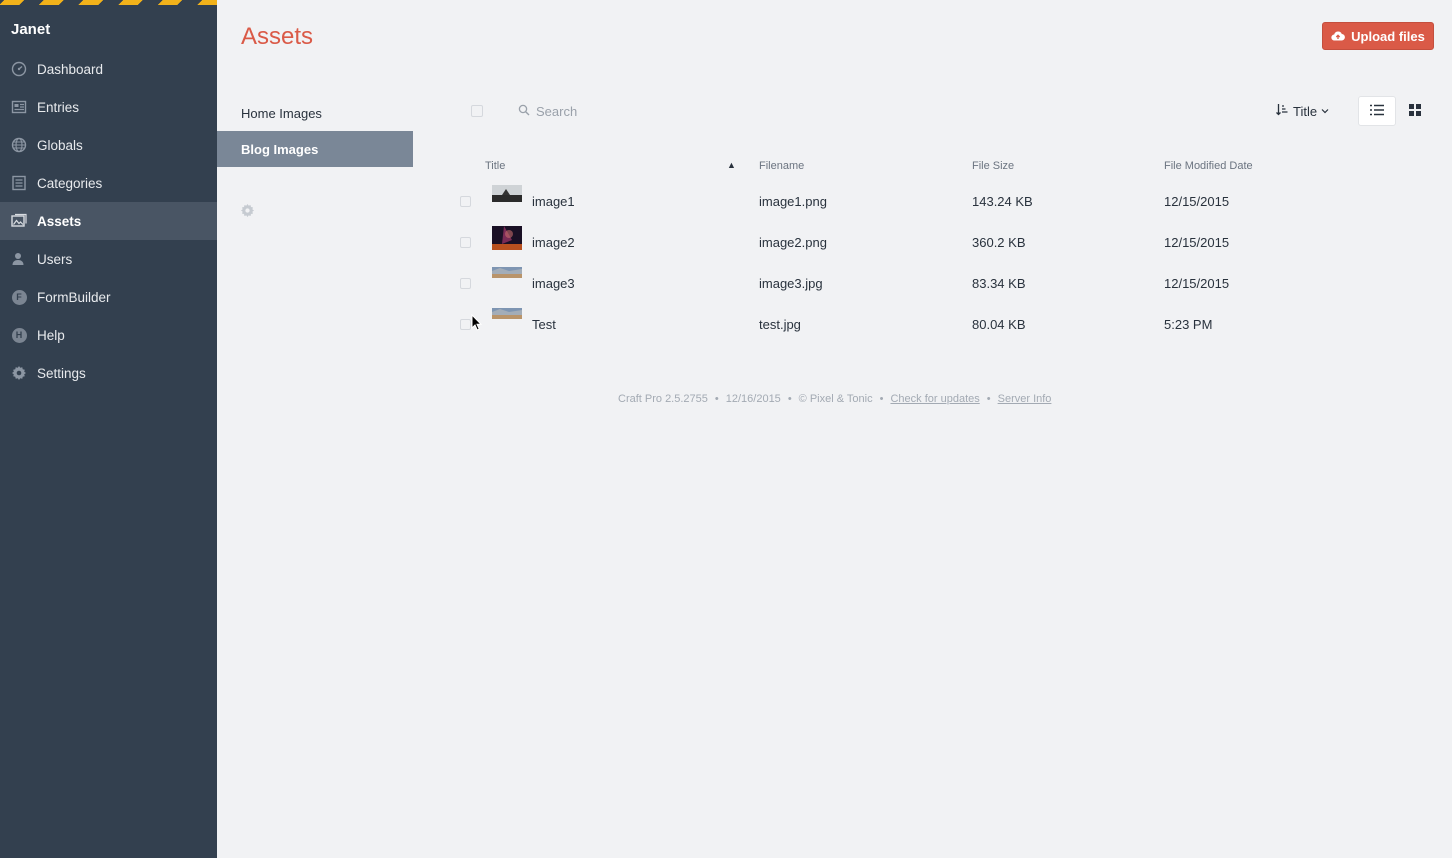 This screenshot has width=1452, height=858. I want to click on search-bar, so click(662, 111).